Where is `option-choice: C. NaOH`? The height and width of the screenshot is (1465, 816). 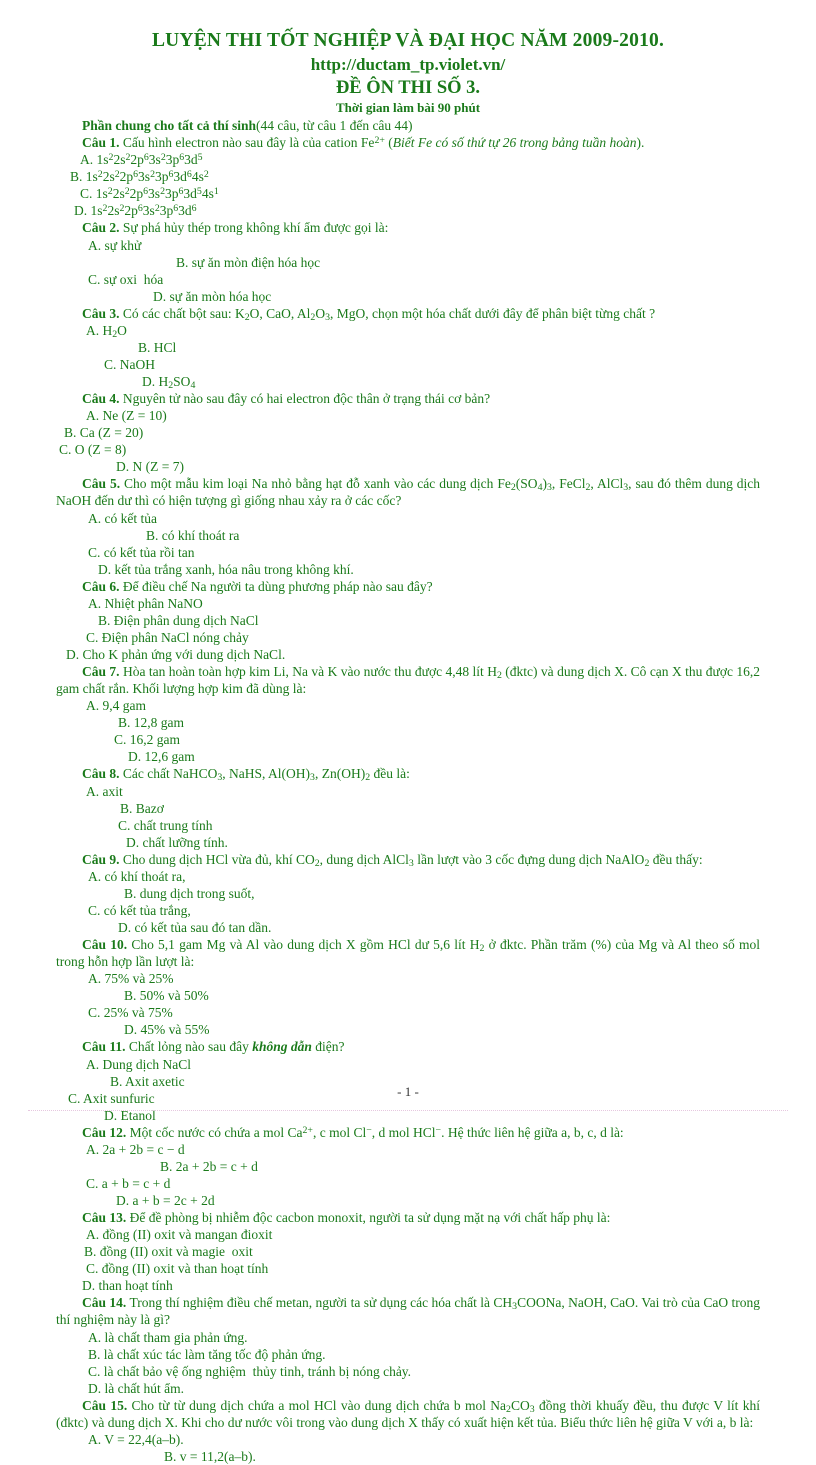
option-choice: C. NaOH is located at coordinates (432, 364).